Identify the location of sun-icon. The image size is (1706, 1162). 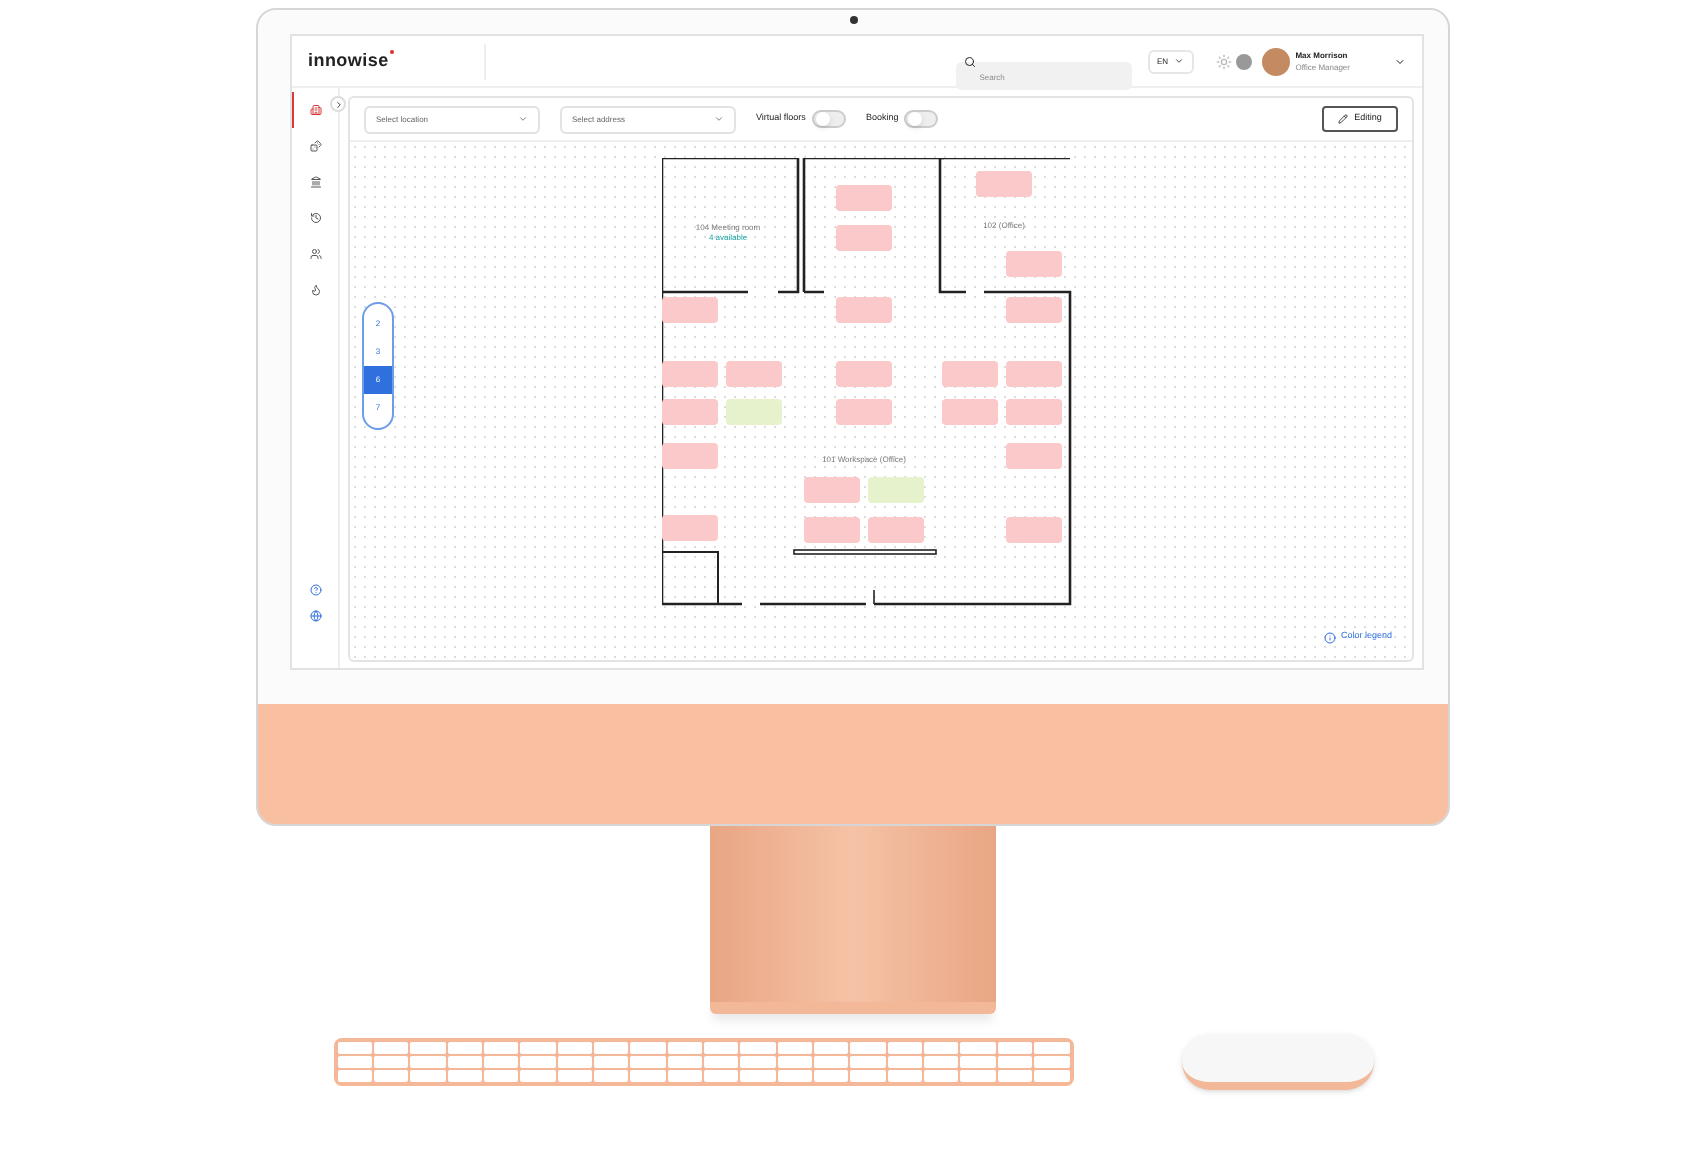
(1223, 61).